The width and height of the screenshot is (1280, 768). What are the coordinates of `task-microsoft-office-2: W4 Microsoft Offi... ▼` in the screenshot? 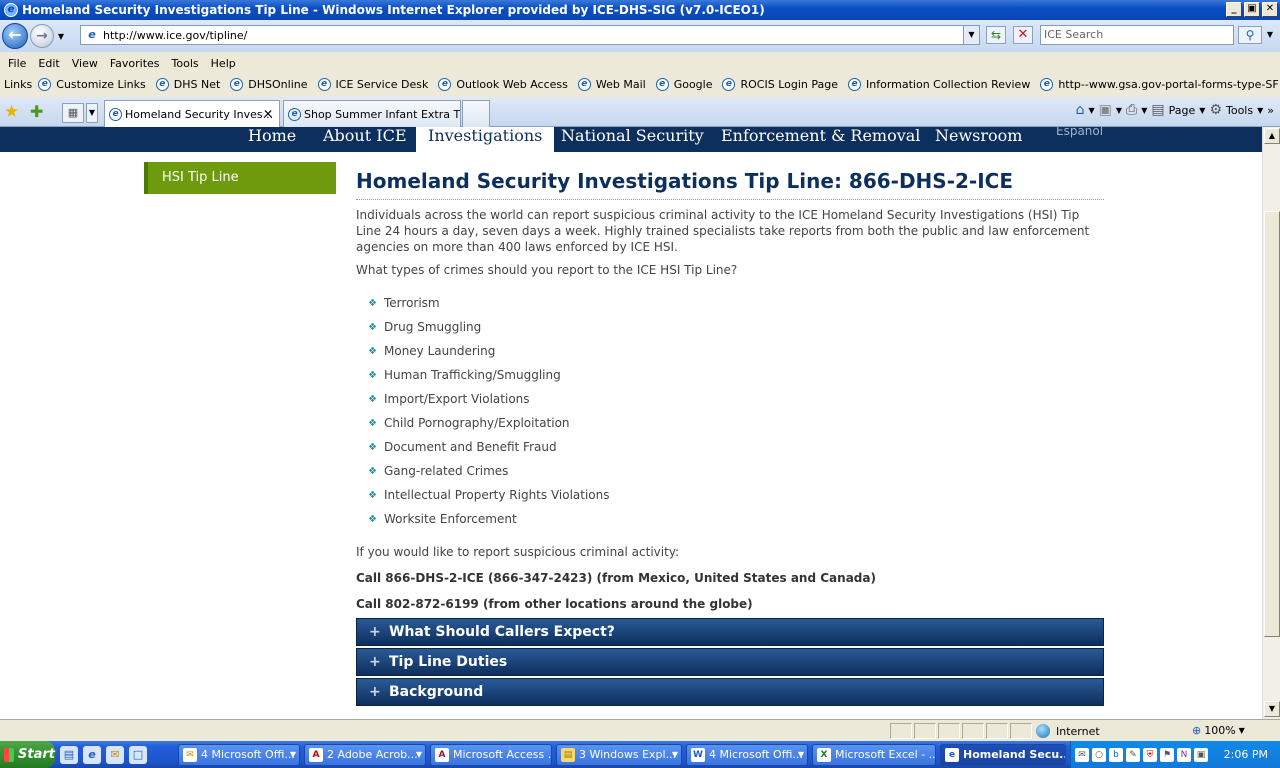 It's located at (747, 755).